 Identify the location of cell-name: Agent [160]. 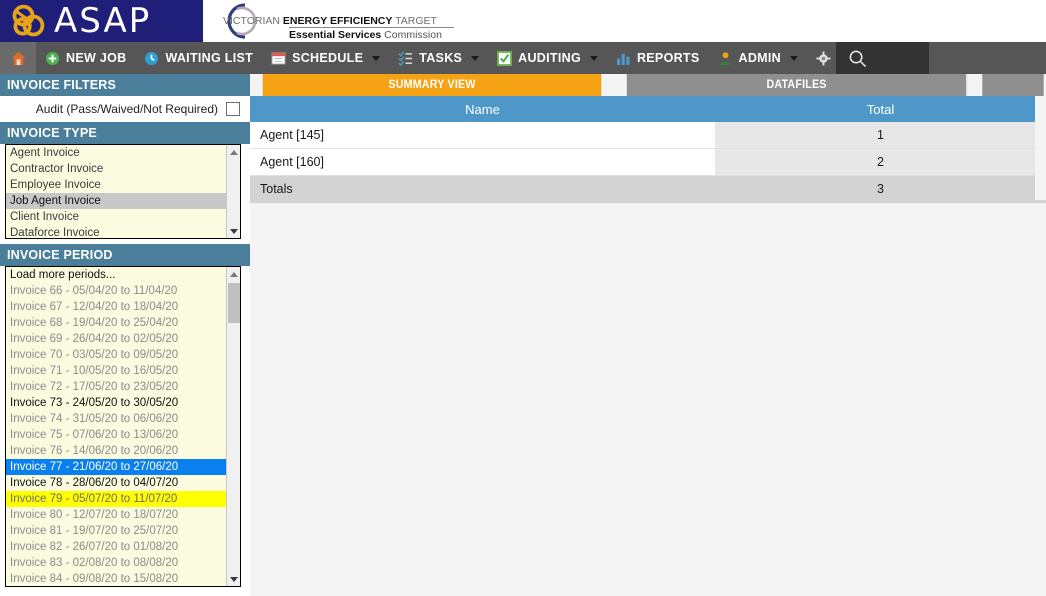
(482, 162).